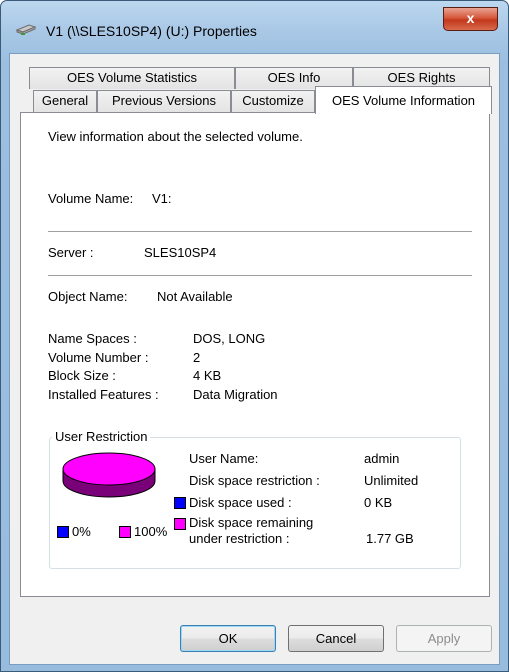 The image size is (509, 672). I want to click on tab-label: Customize, so click(273, 100).